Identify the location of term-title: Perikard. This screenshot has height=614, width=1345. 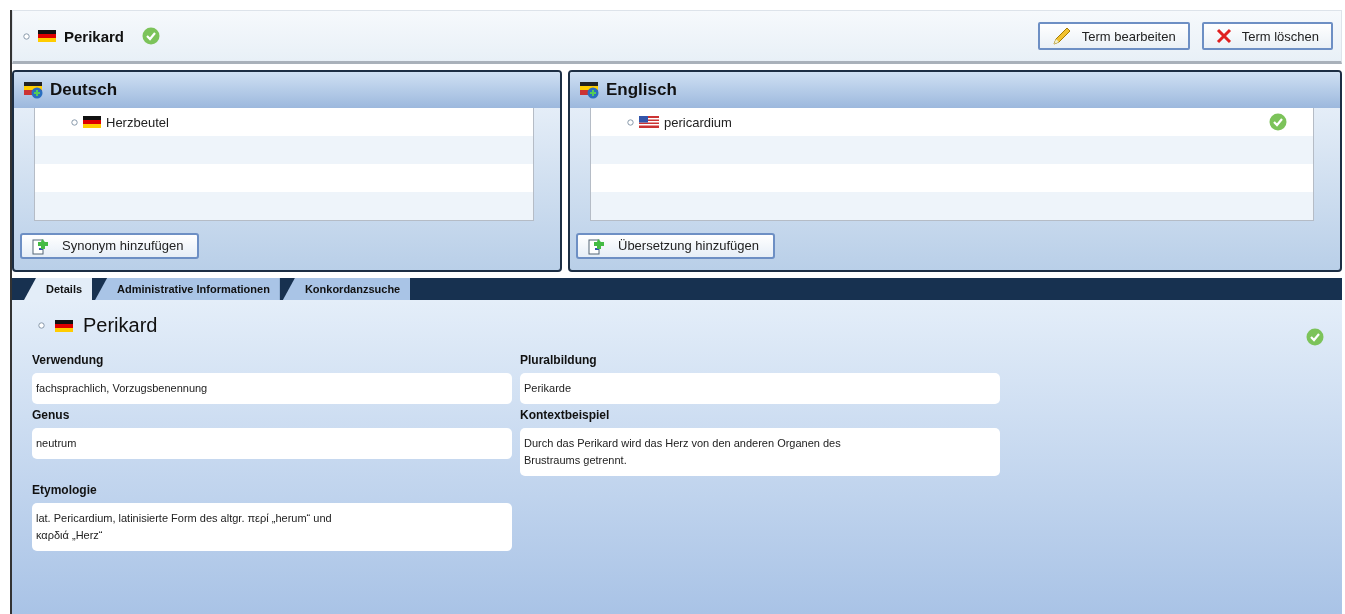
(94, 36).